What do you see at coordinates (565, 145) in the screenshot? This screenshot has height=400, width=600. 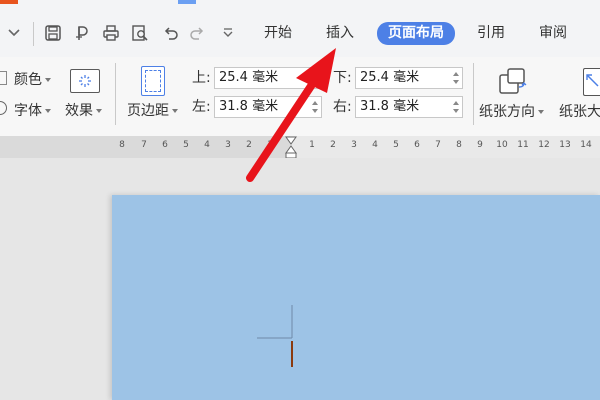 I see `ruler-number: 13` at bounding box center [565, 145].